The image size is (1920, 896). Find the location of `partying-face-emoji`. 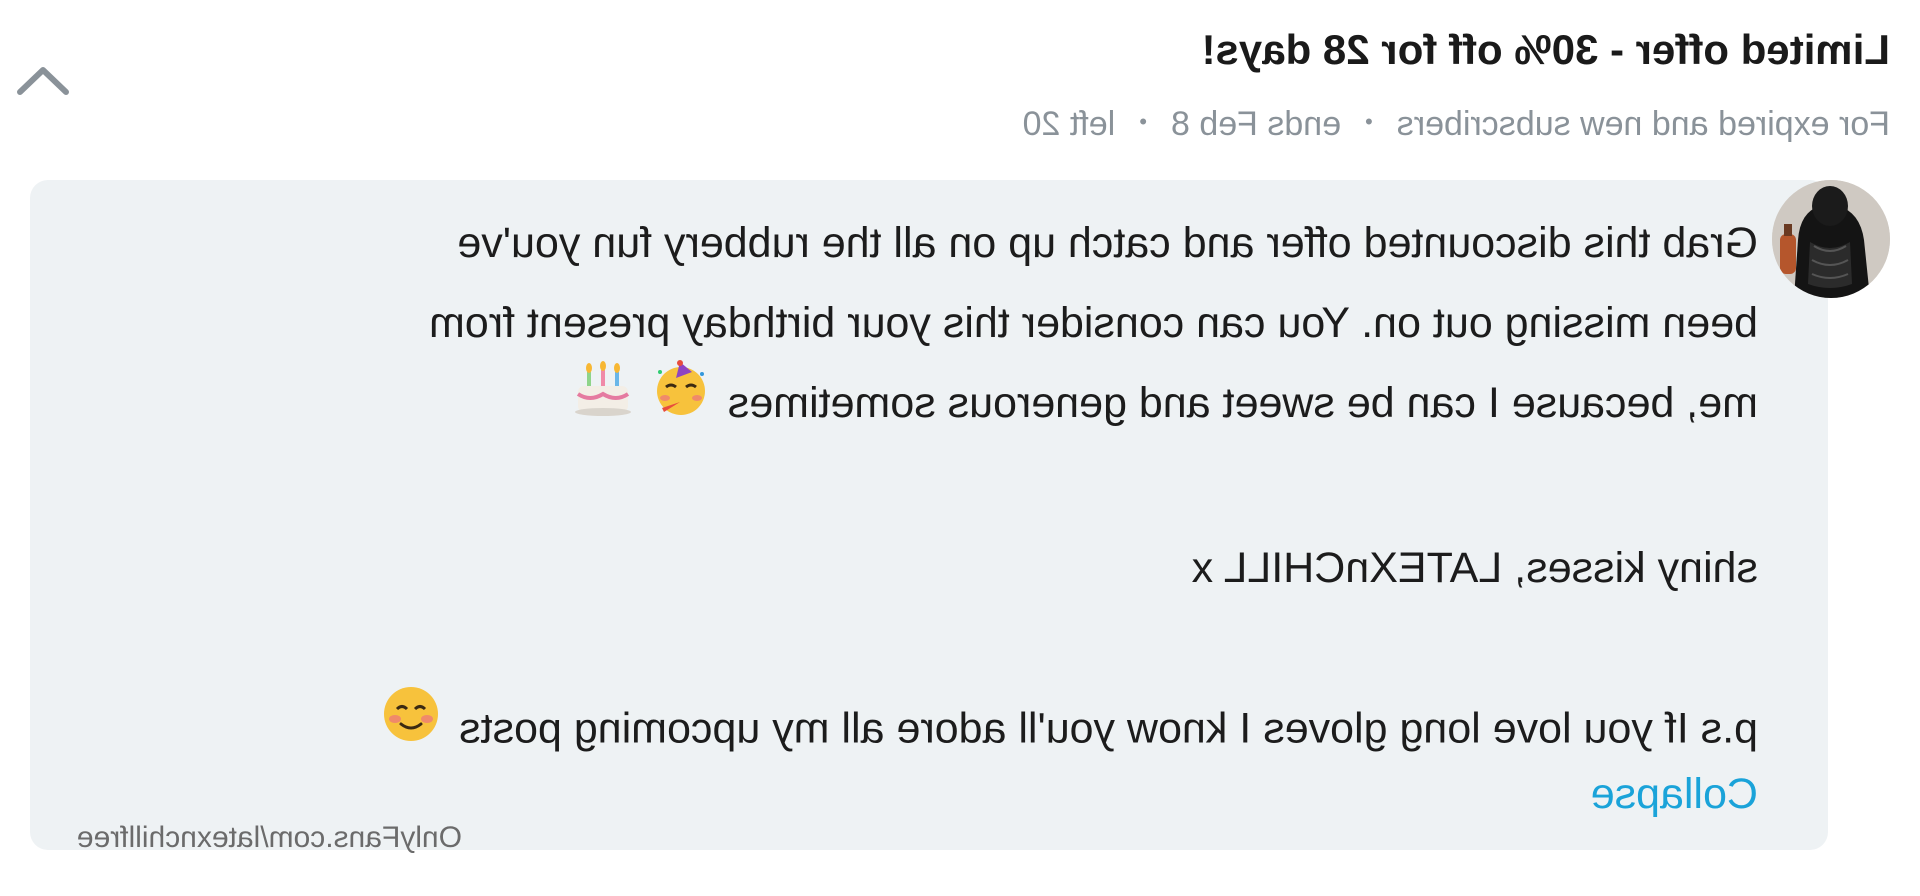

partying-face-emoji is located at coordinates (681, 401).